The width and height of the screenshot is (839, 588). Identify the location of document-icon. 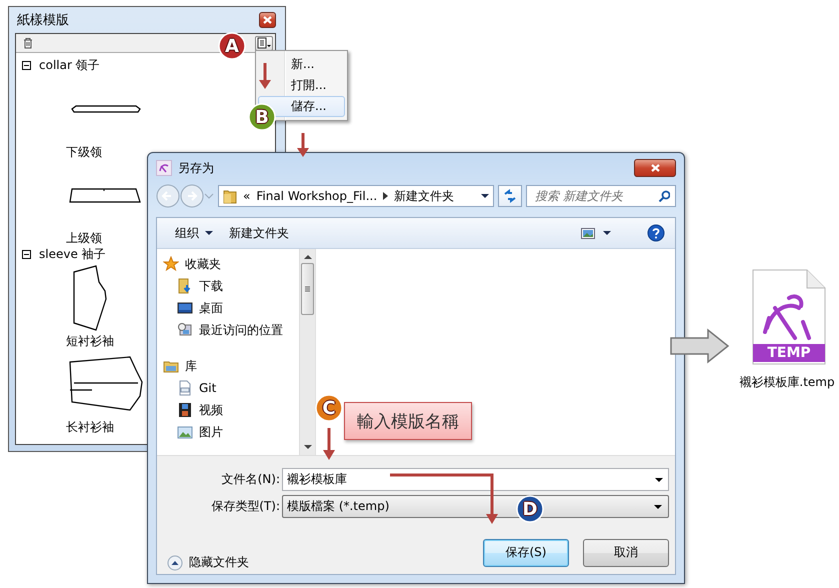
(185, 388).